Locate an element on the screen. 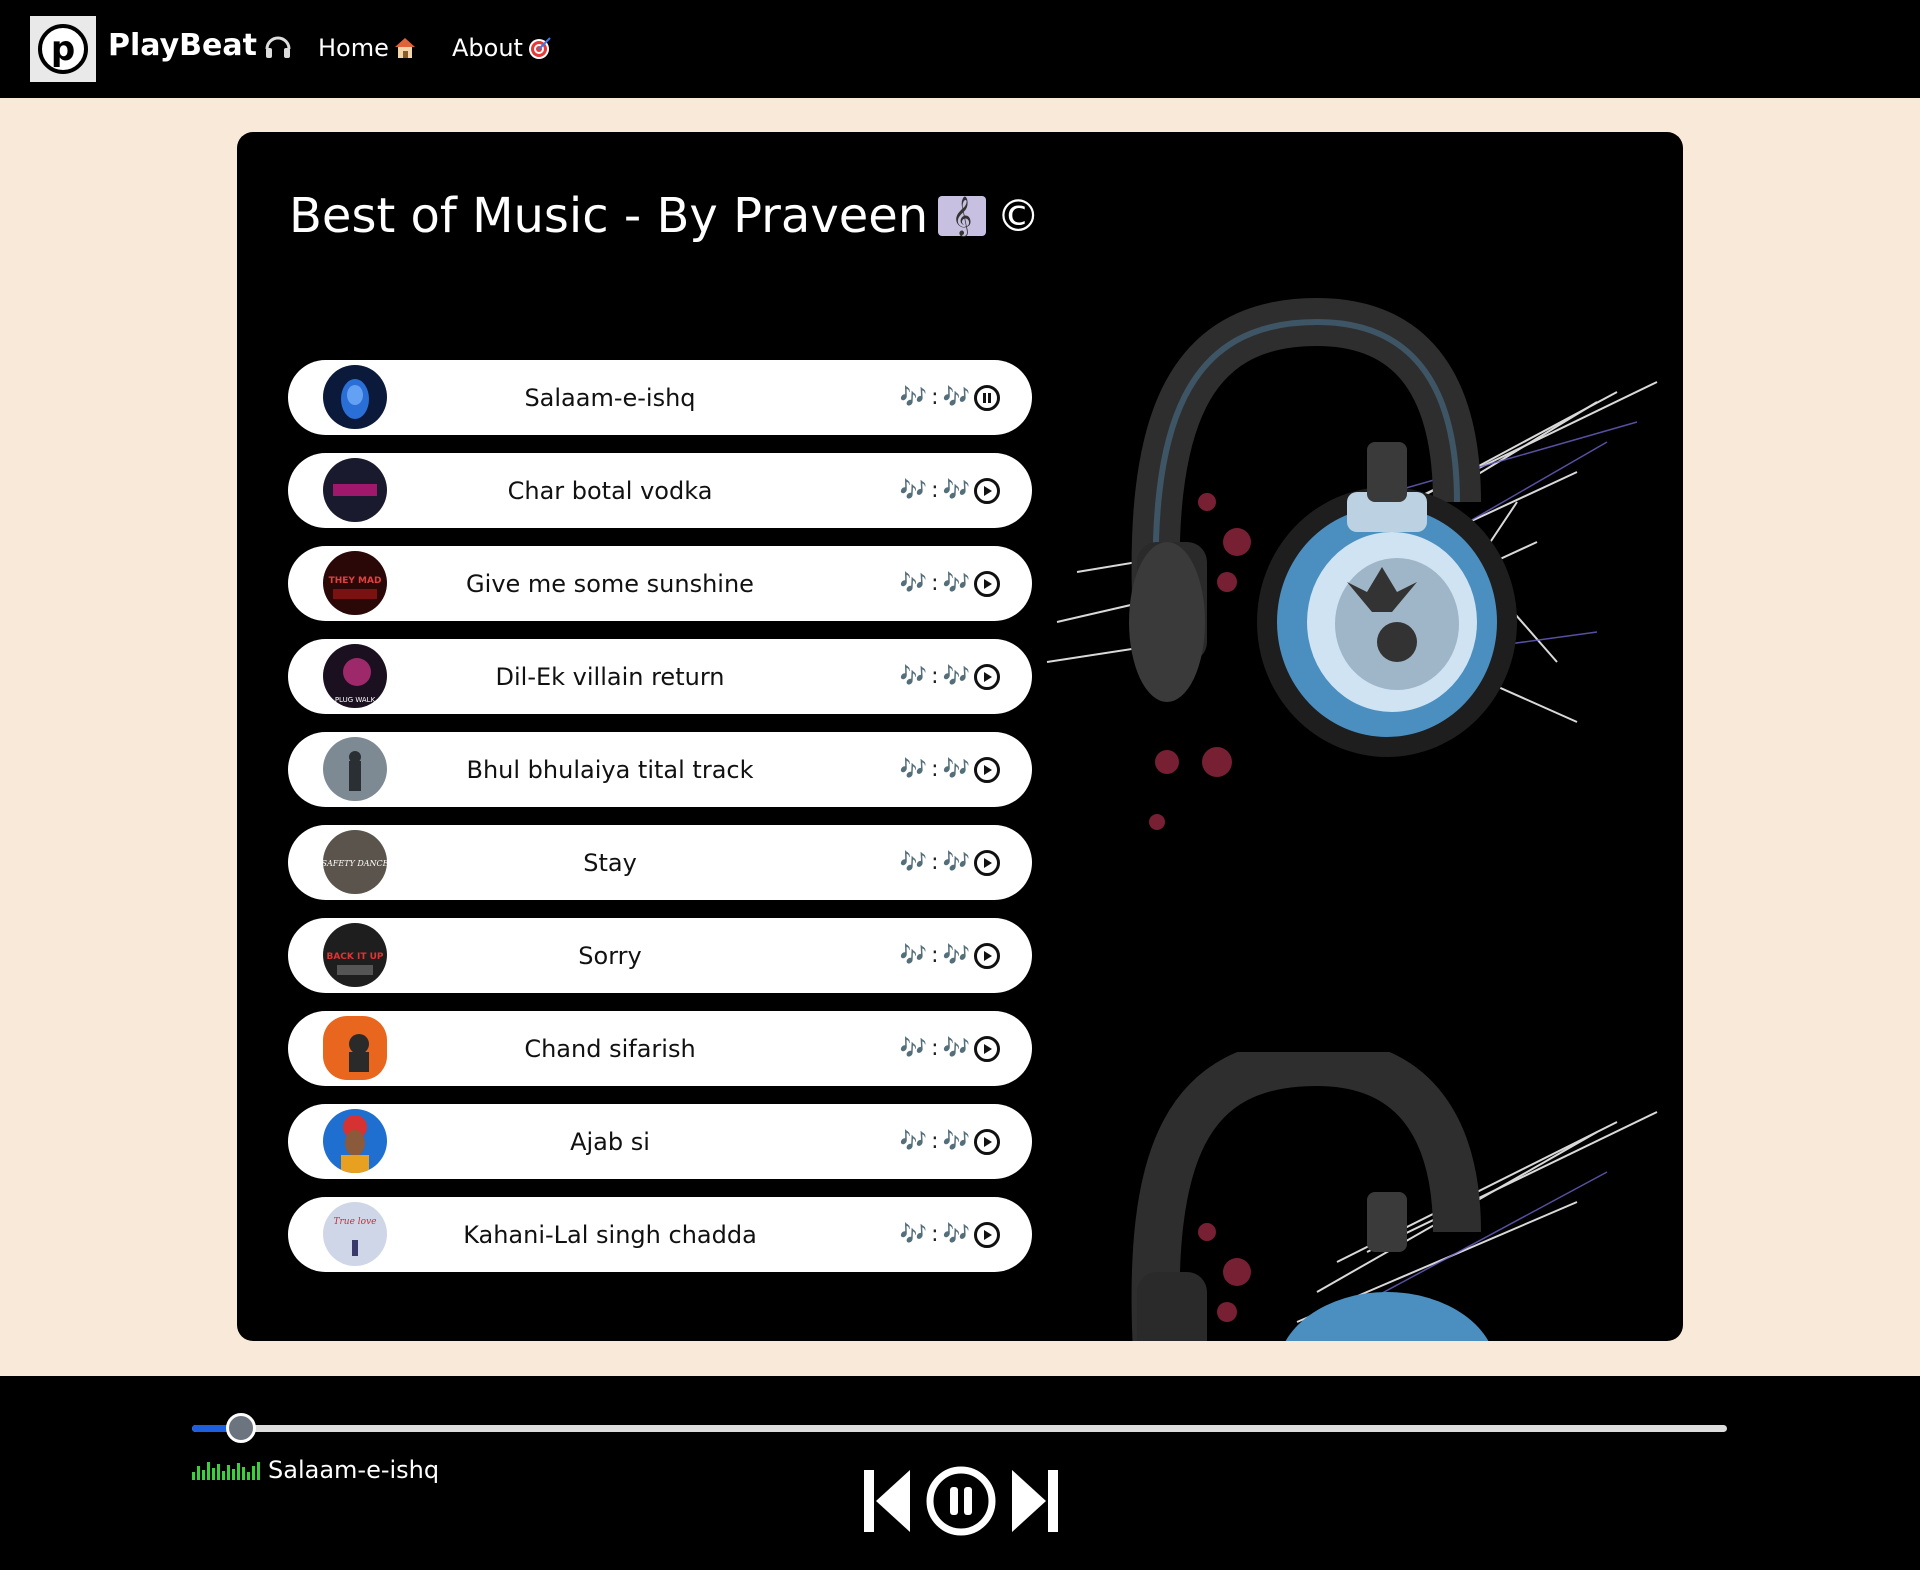 The height and width of the screenshot is (1570, 1920). nav-home-link: Home is located at coordinates (367, 48).